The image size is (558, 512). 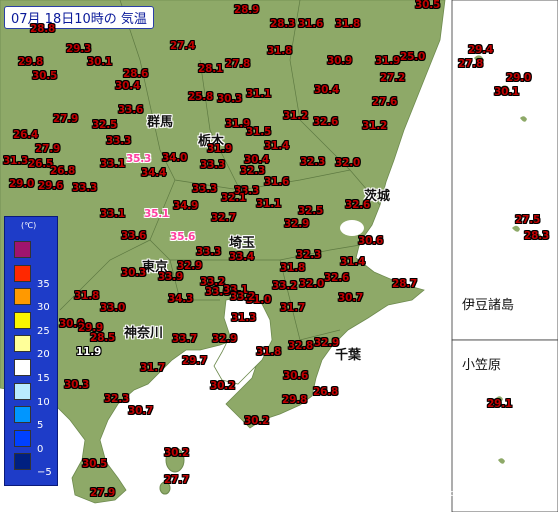 I want to click on pref-label-gunma: 群馬, so click(x=160, y=122).